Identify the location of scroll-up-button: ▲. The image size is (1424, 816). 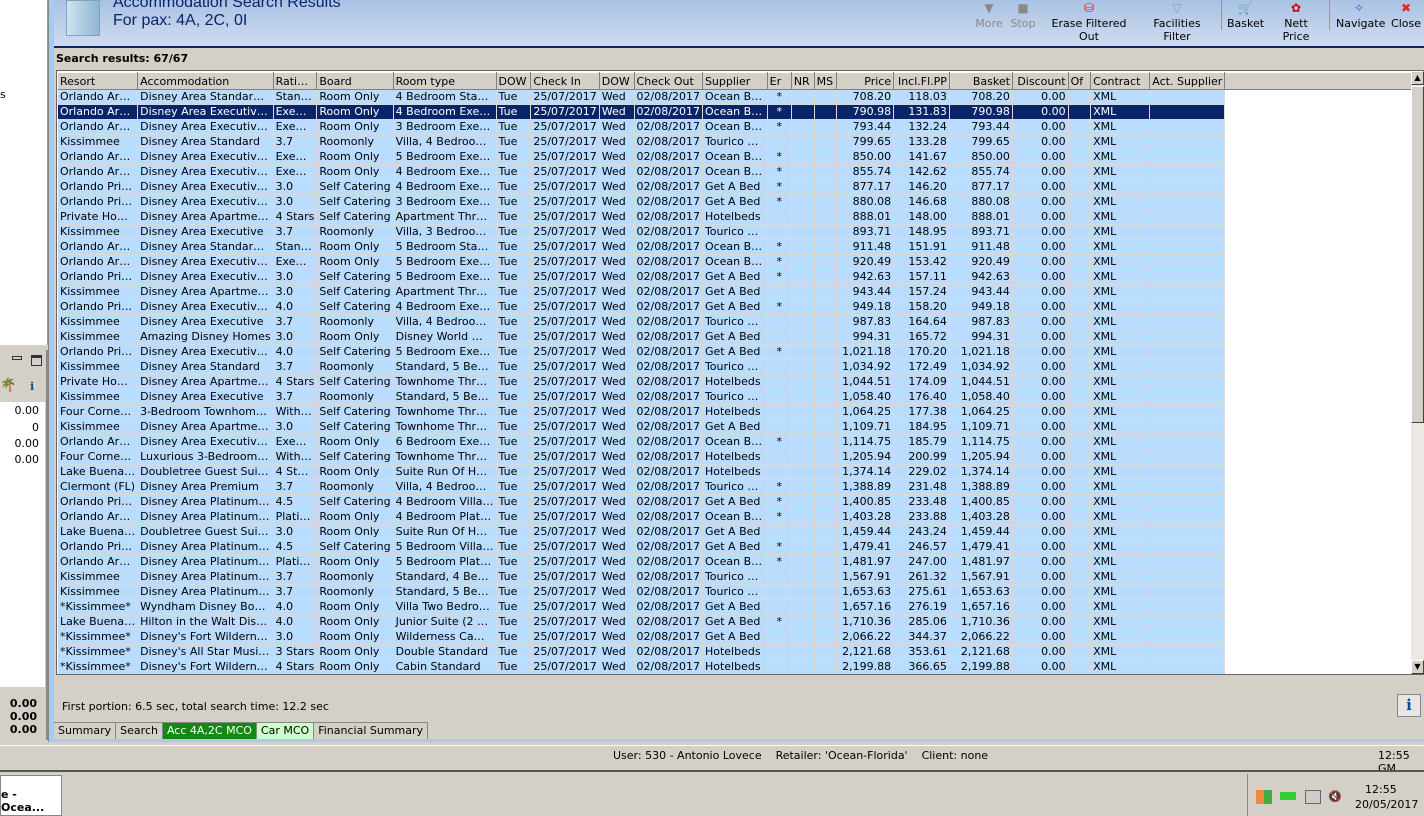
(1417, 78).